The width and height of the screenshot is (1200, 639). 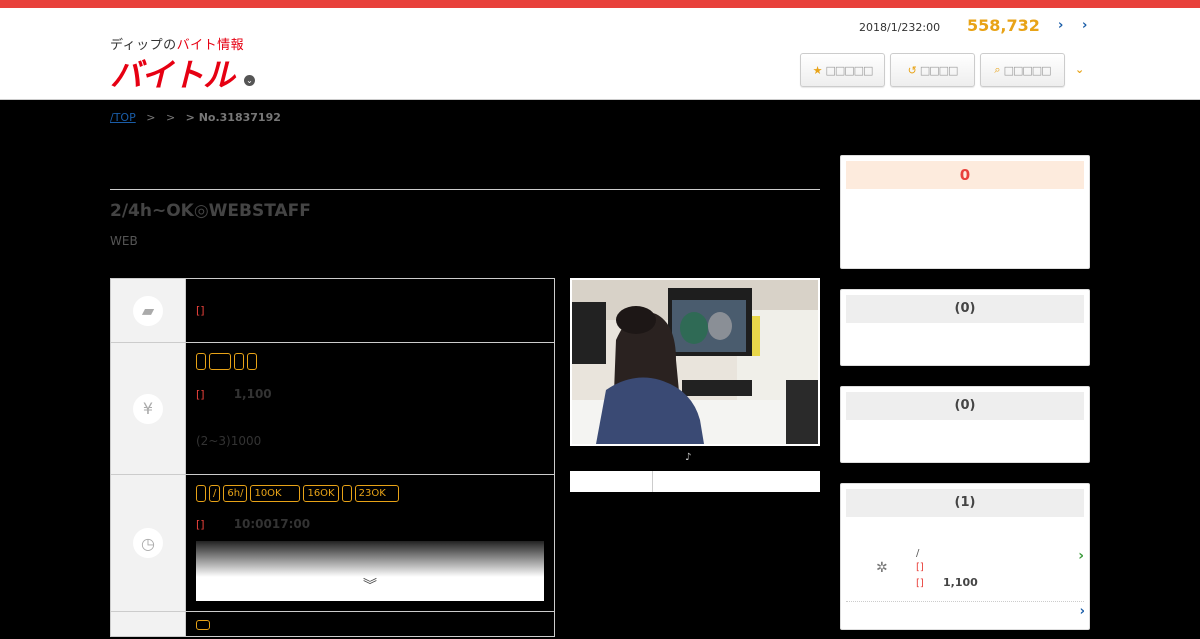 What do you see at coordinates (965, 212) in the screenshot?
I see `sidebar-box-count: 0` at bounding box center [965, 212].